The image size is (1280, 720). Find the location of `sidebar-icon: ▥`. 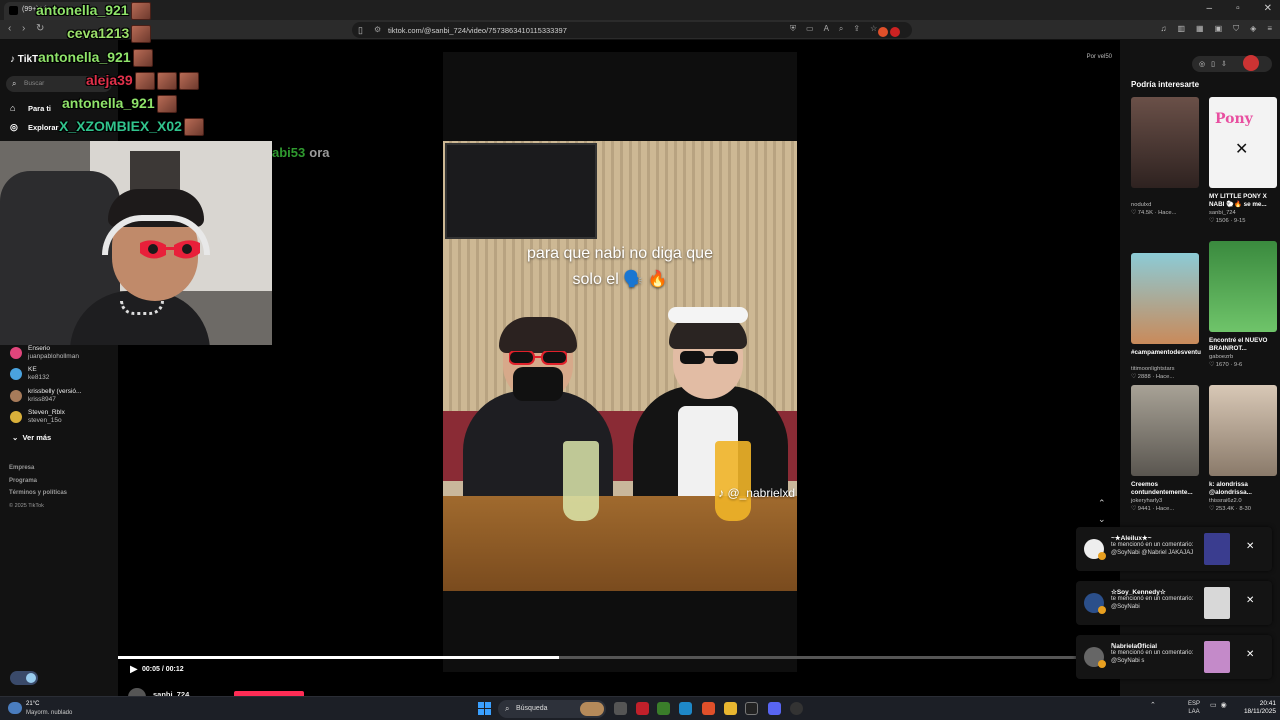

sidebar-icon: ▥ is located at coordinates (1181, 29).